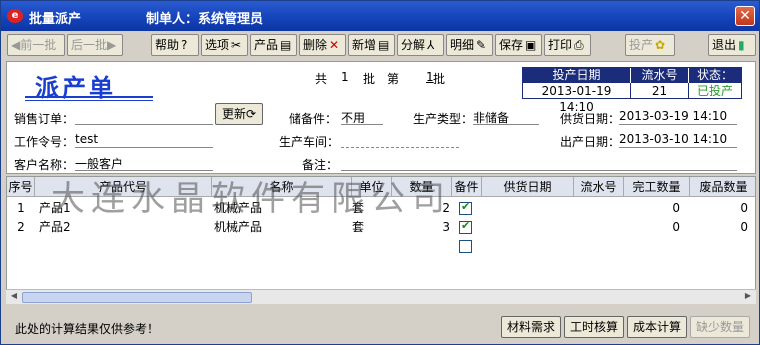 The width and height of the screenshot is (760, 345). What do you see at coordinates (144, 117) in the screenshot?
I see `sales-order-field` at bounding box center [144, 117].